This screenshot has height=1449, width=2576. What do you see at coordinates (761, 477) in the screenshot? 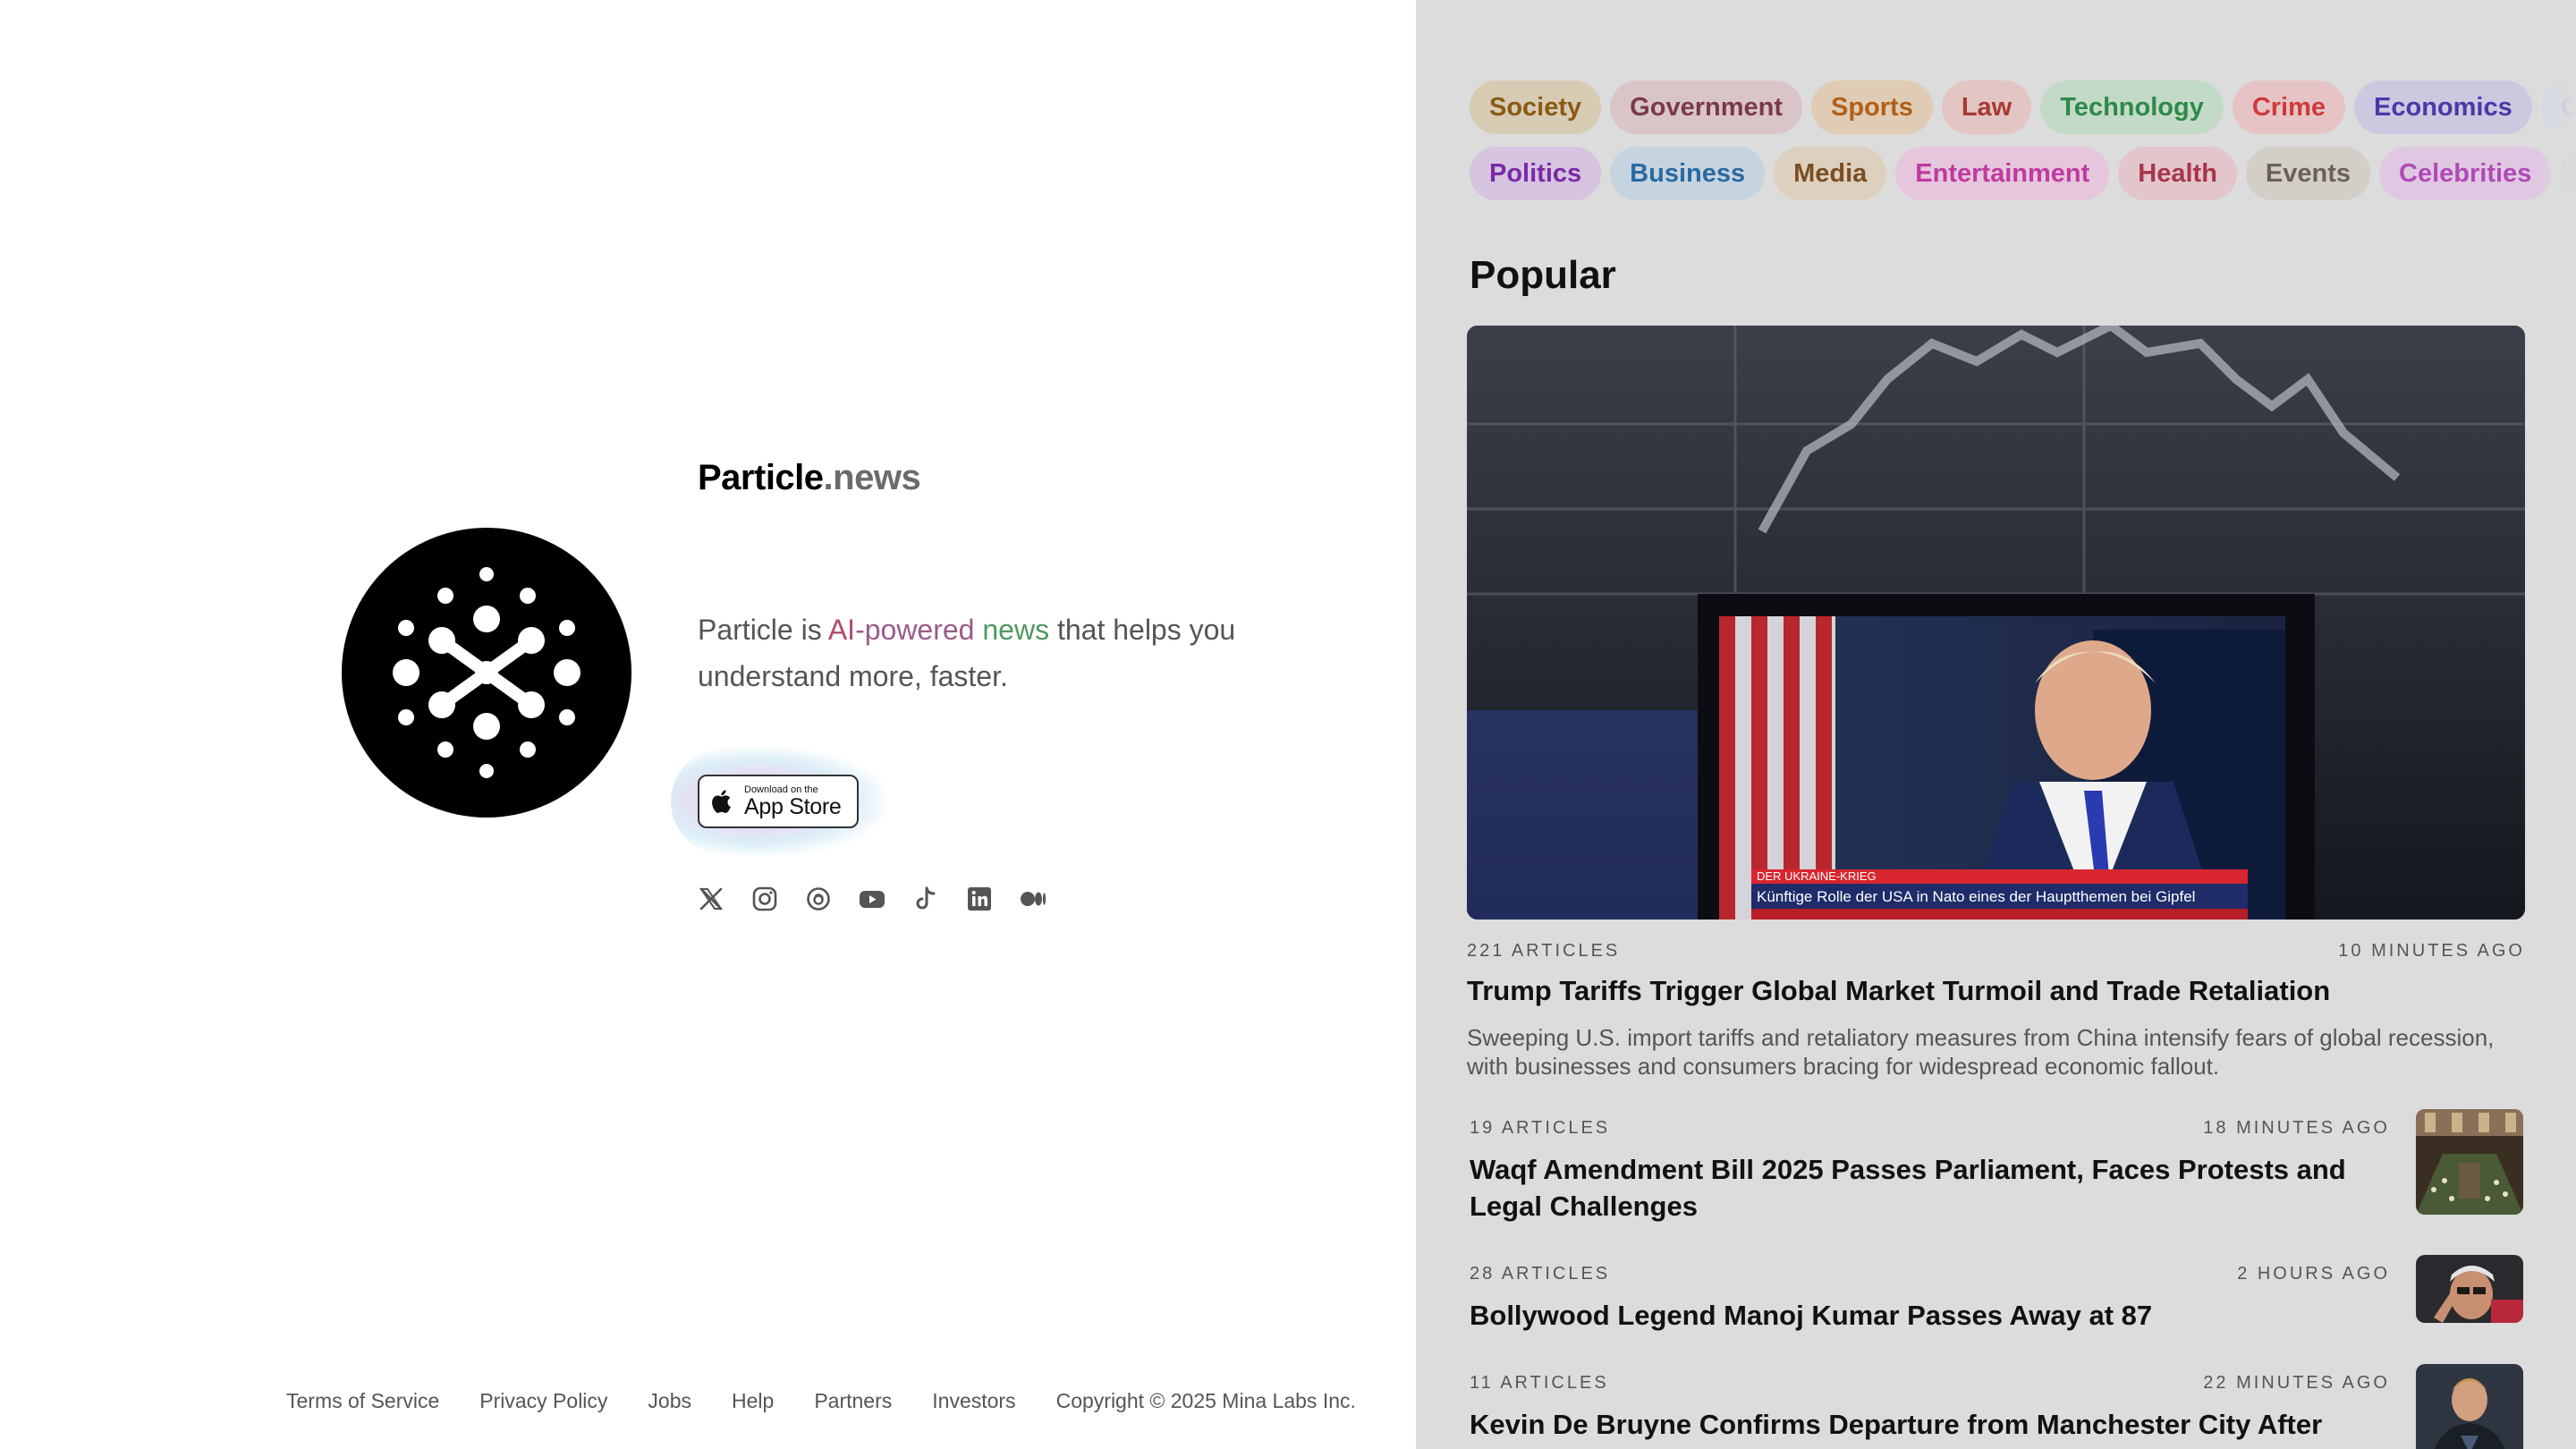
I see `brand-name: Particle` at bounding box center [761, 477].